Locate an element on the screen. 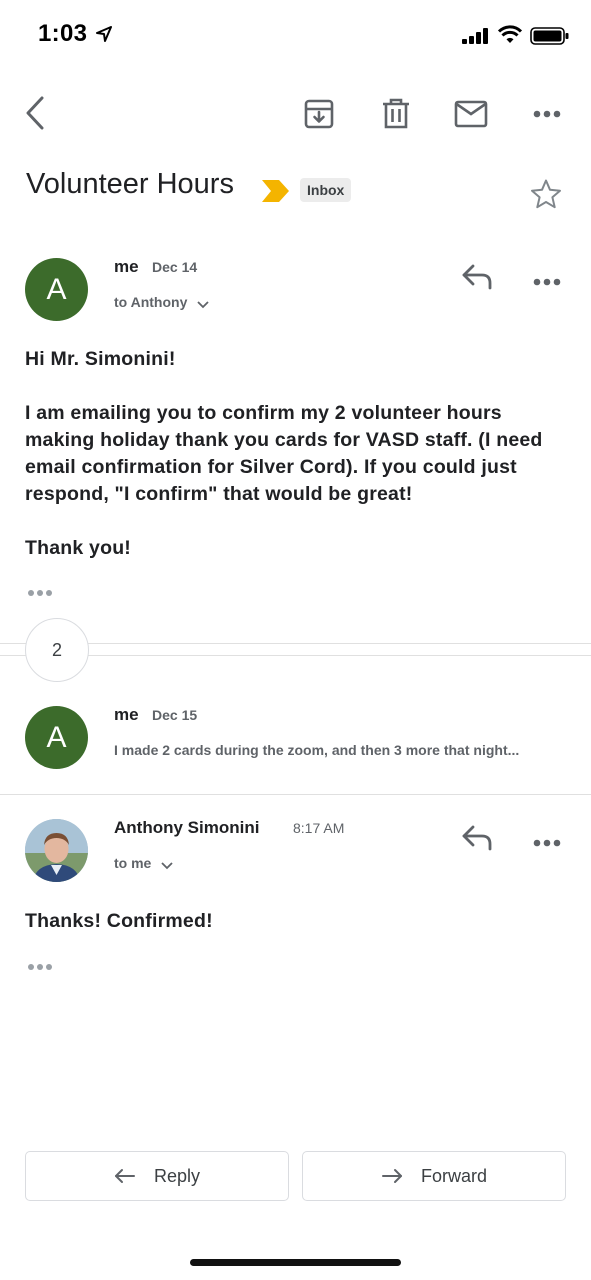 Image resolution: width=591 pixels, height=1280 pixels. star-button is located at coordinates (546, 196).